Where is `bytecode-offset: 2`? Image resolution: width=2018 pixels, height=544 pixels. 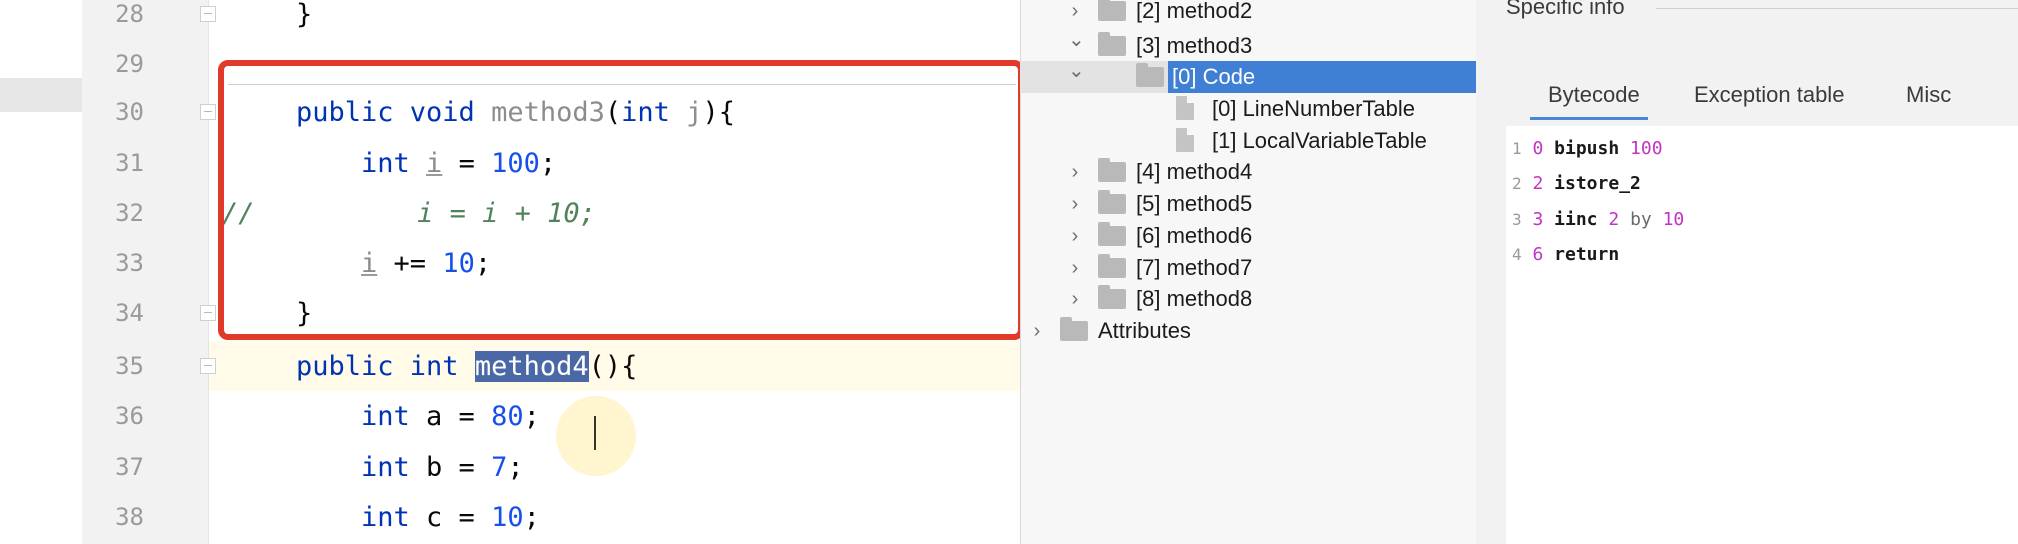
bytecode-offset: 2 is located at coordinates (1538, 183).